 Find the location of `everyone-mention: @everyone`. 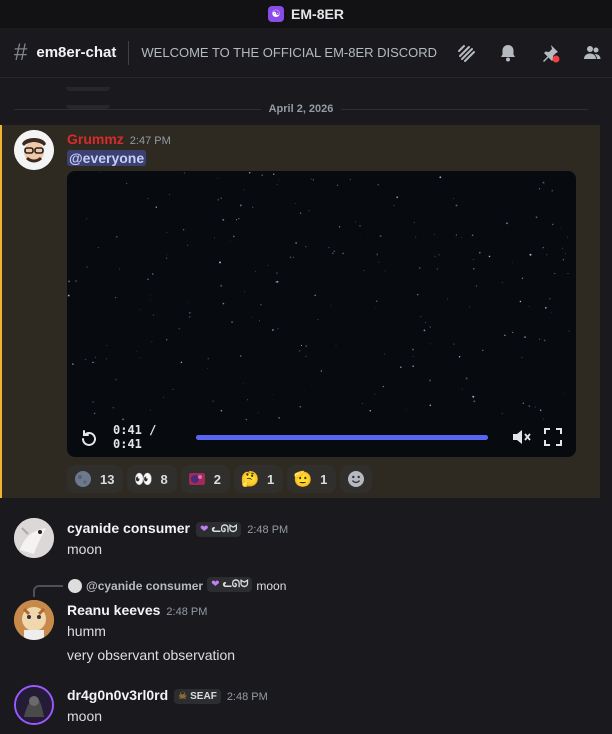

everyone-mention: @everyone is located at coordinates (107, 158).